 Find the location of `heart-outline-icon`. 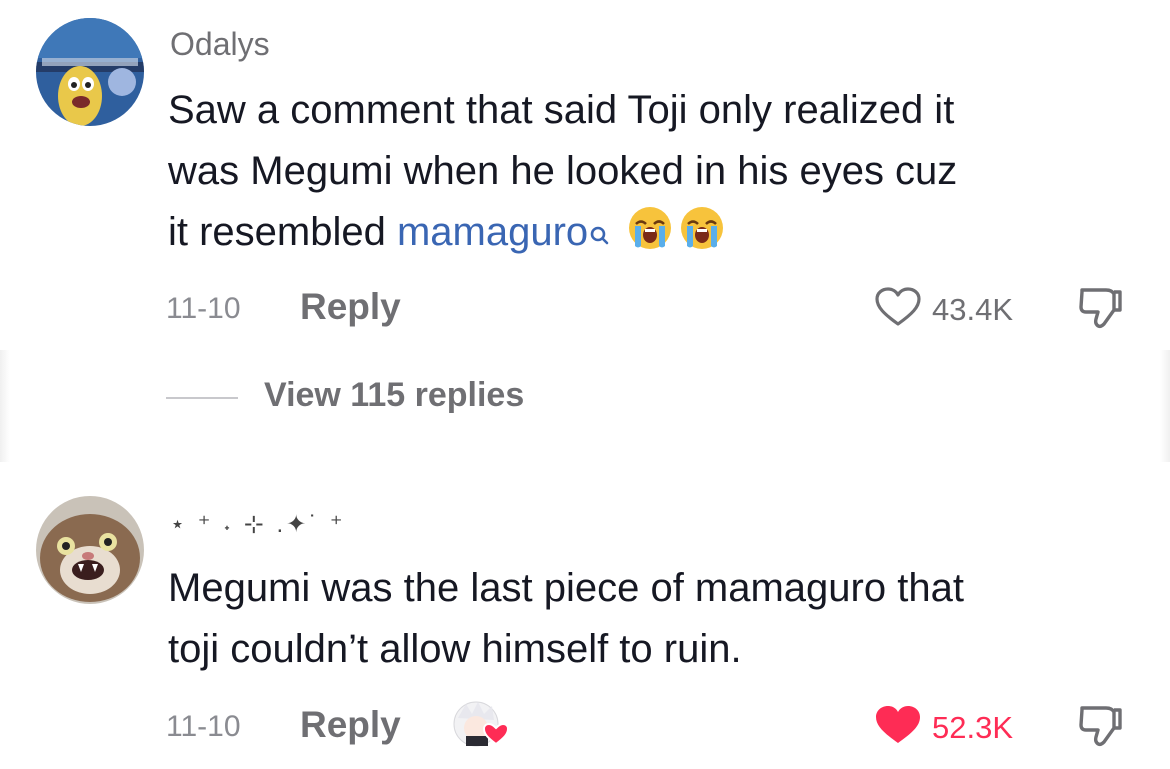

heart-outline-icon is located at coordinates (898, 309).